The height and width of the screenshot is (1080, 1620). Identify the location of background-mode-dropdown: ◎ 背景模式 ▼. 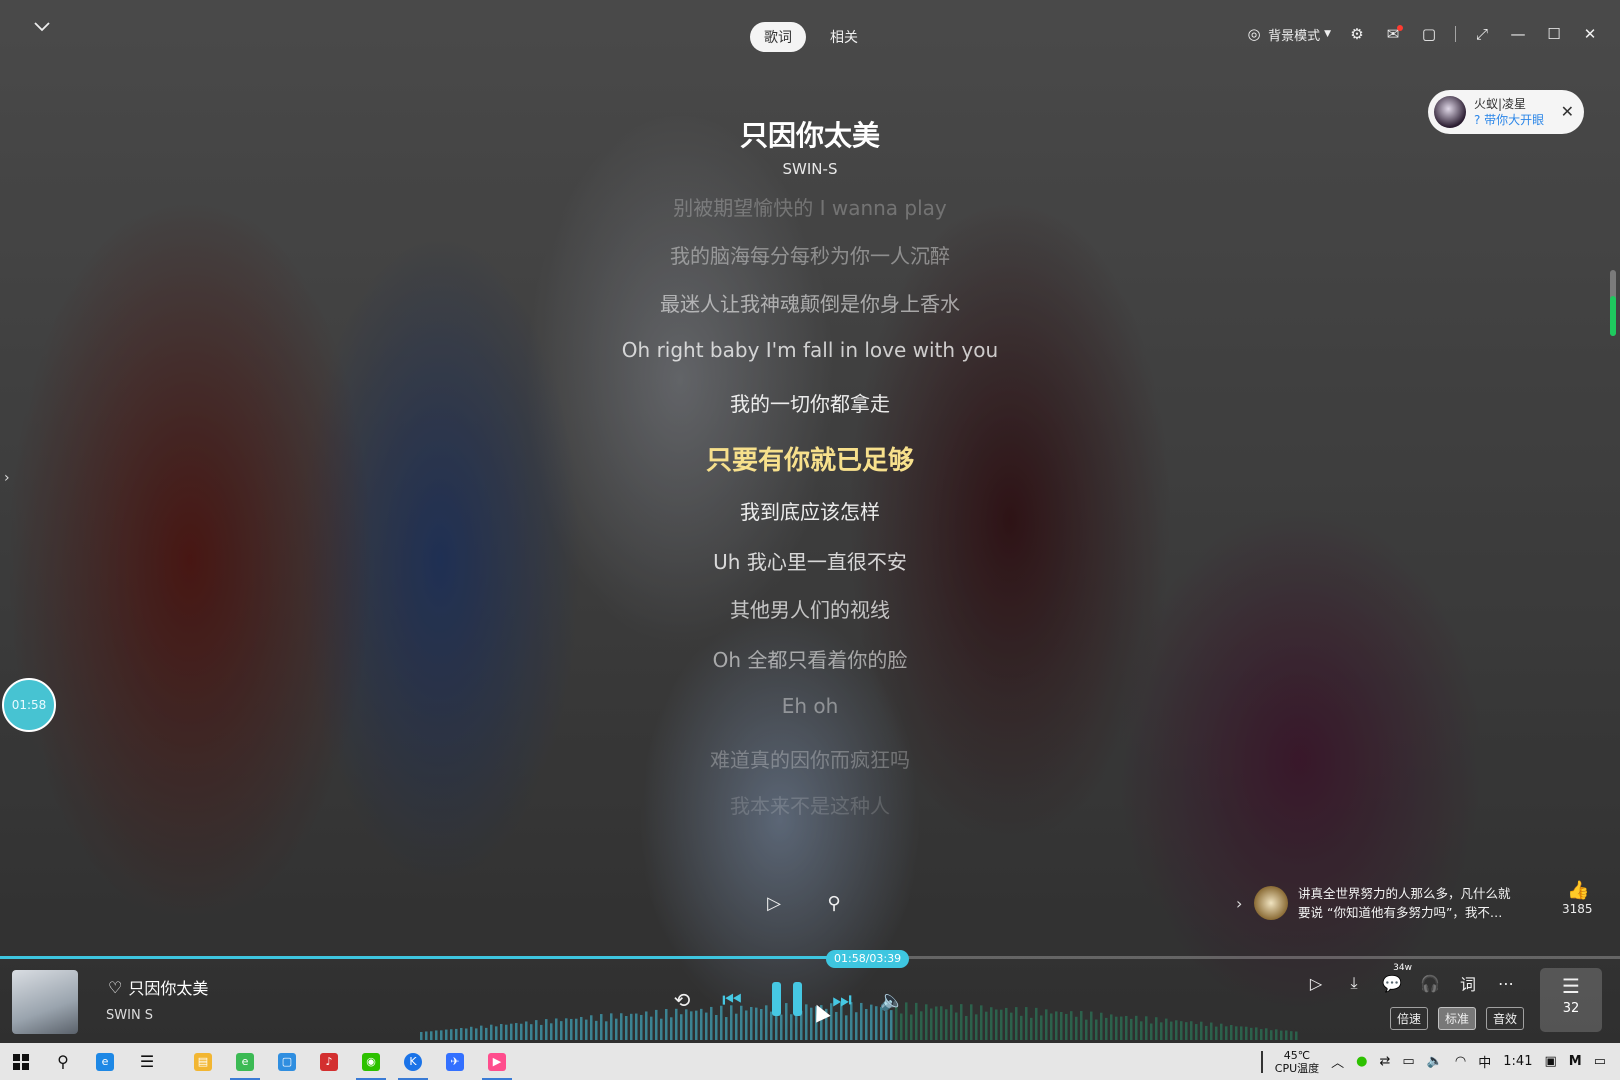
(1287, 34).